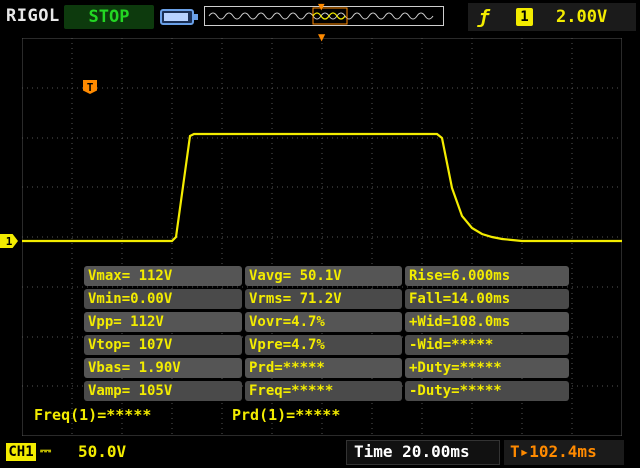 The width and height of the screenshot is (640, 468). What do you see at coordinates (179, 17) in the screenshot?
I see `memory-depth-icon` at bounding box center [179, 17].